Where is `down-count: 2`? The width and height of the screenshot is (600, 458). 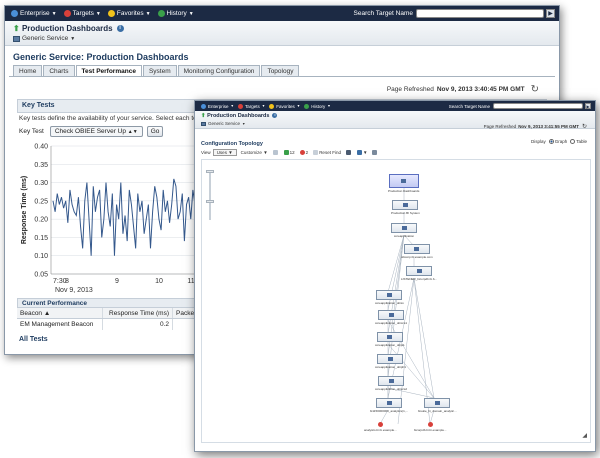 down-count: 2 is located at coordinates (303, 152).